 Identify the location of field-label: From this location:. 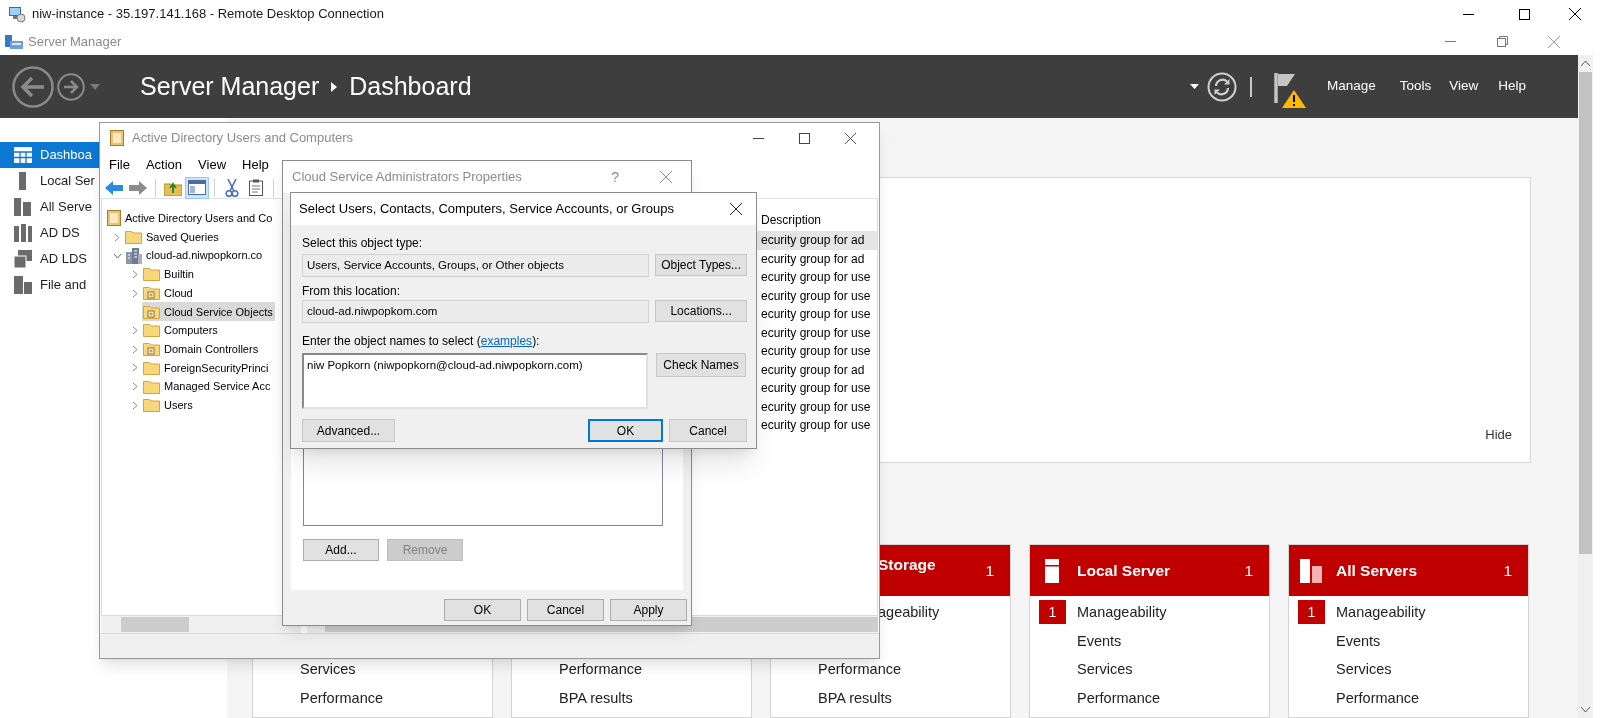
(352, 291).